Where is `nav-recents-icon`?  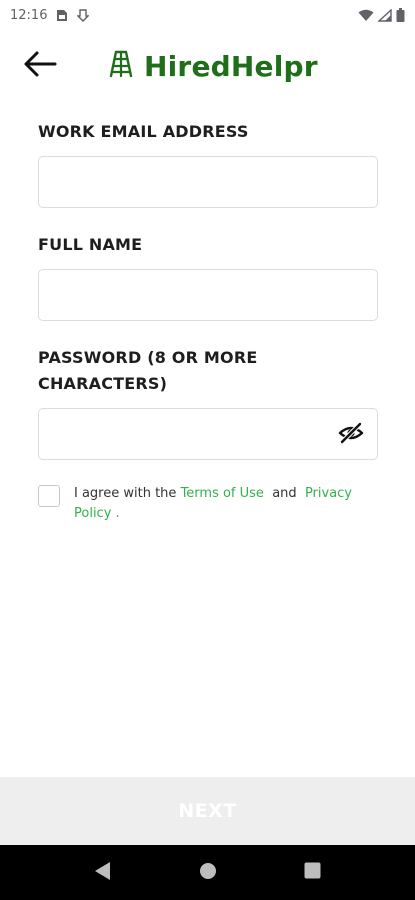 nav-recents-icon is located at coordinates (312, 873).